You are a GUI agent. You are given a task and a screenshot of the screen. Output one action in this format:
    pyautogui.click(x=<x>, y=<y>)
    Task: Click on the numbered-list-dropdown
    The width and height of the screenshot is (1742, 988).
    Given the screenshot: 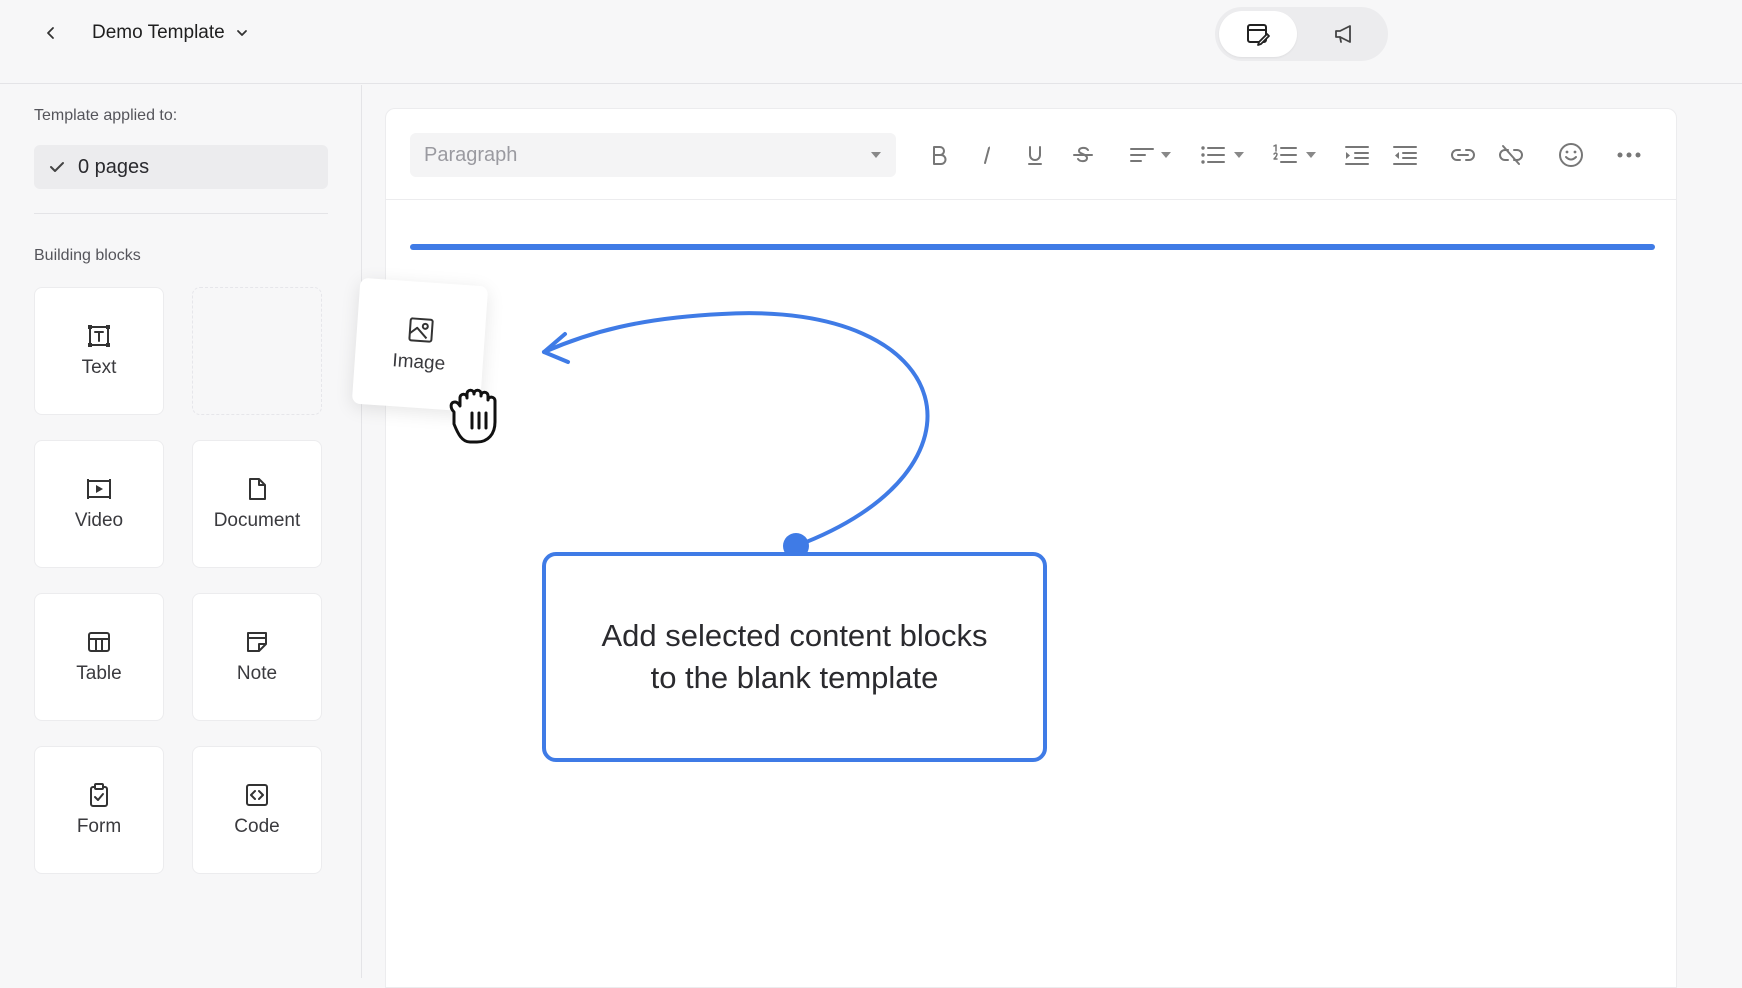 What is the action you would take?
    pyautogui.click(x=1294, y=155)
    